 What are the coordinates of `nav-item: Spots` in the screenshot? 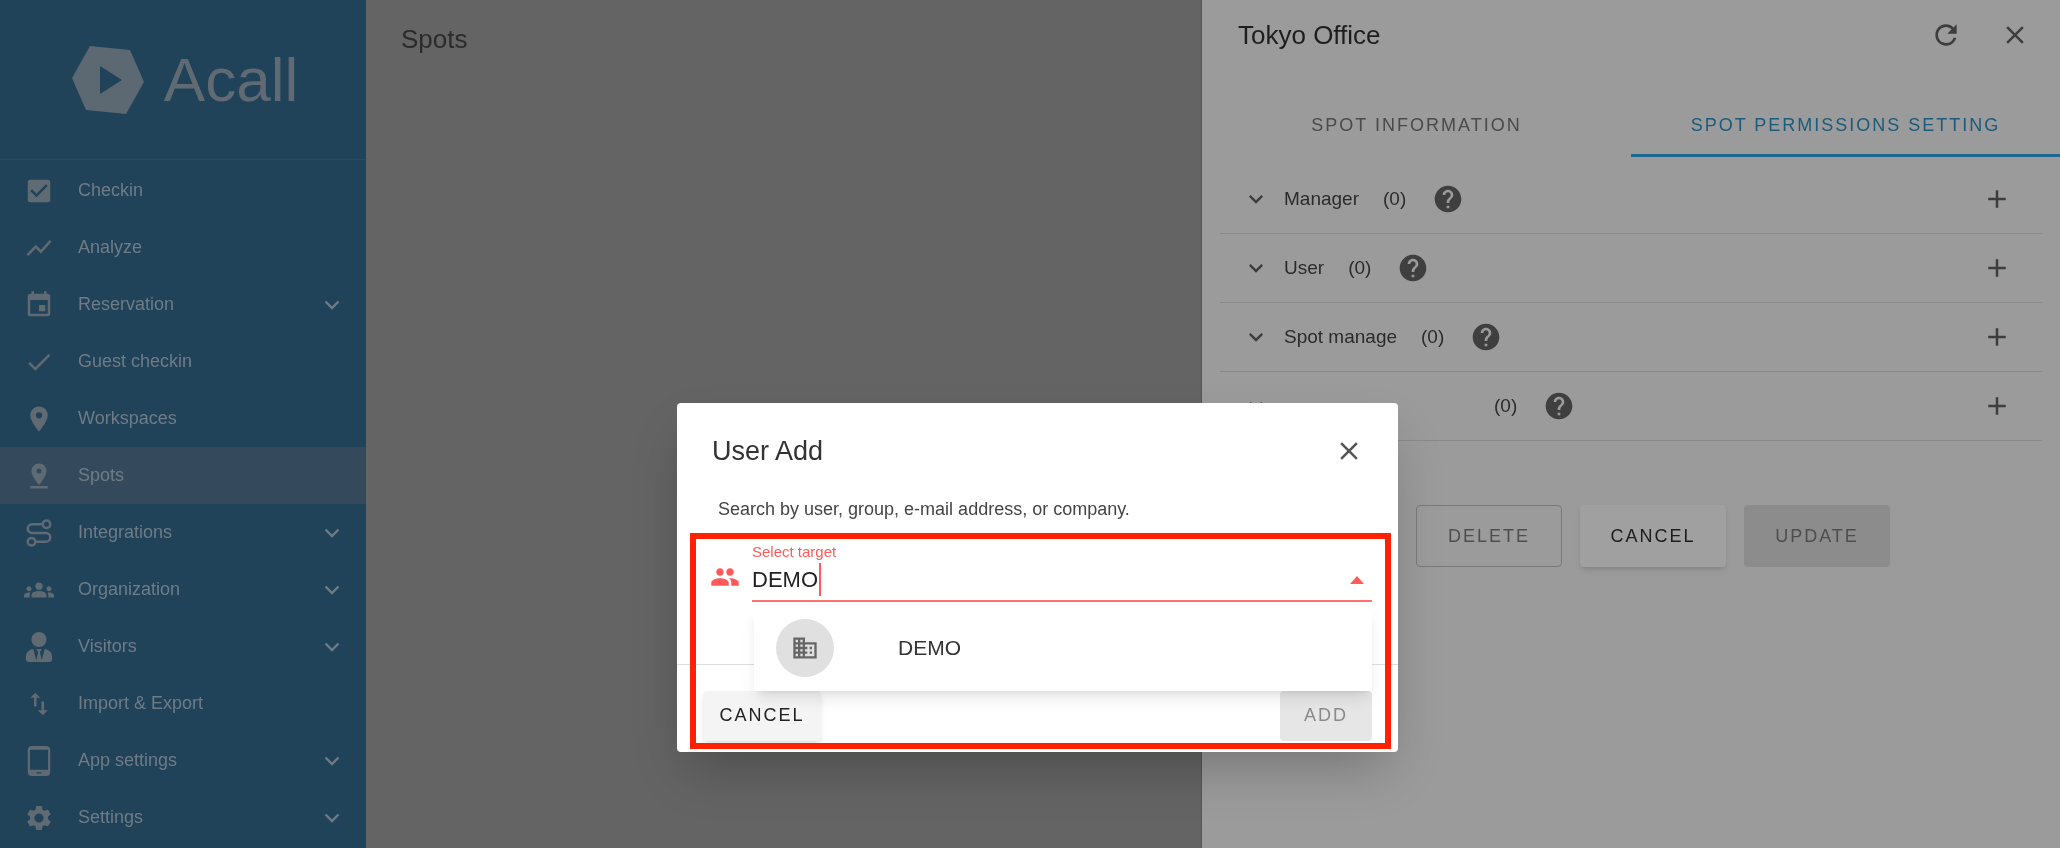 It's located at (183, 475).